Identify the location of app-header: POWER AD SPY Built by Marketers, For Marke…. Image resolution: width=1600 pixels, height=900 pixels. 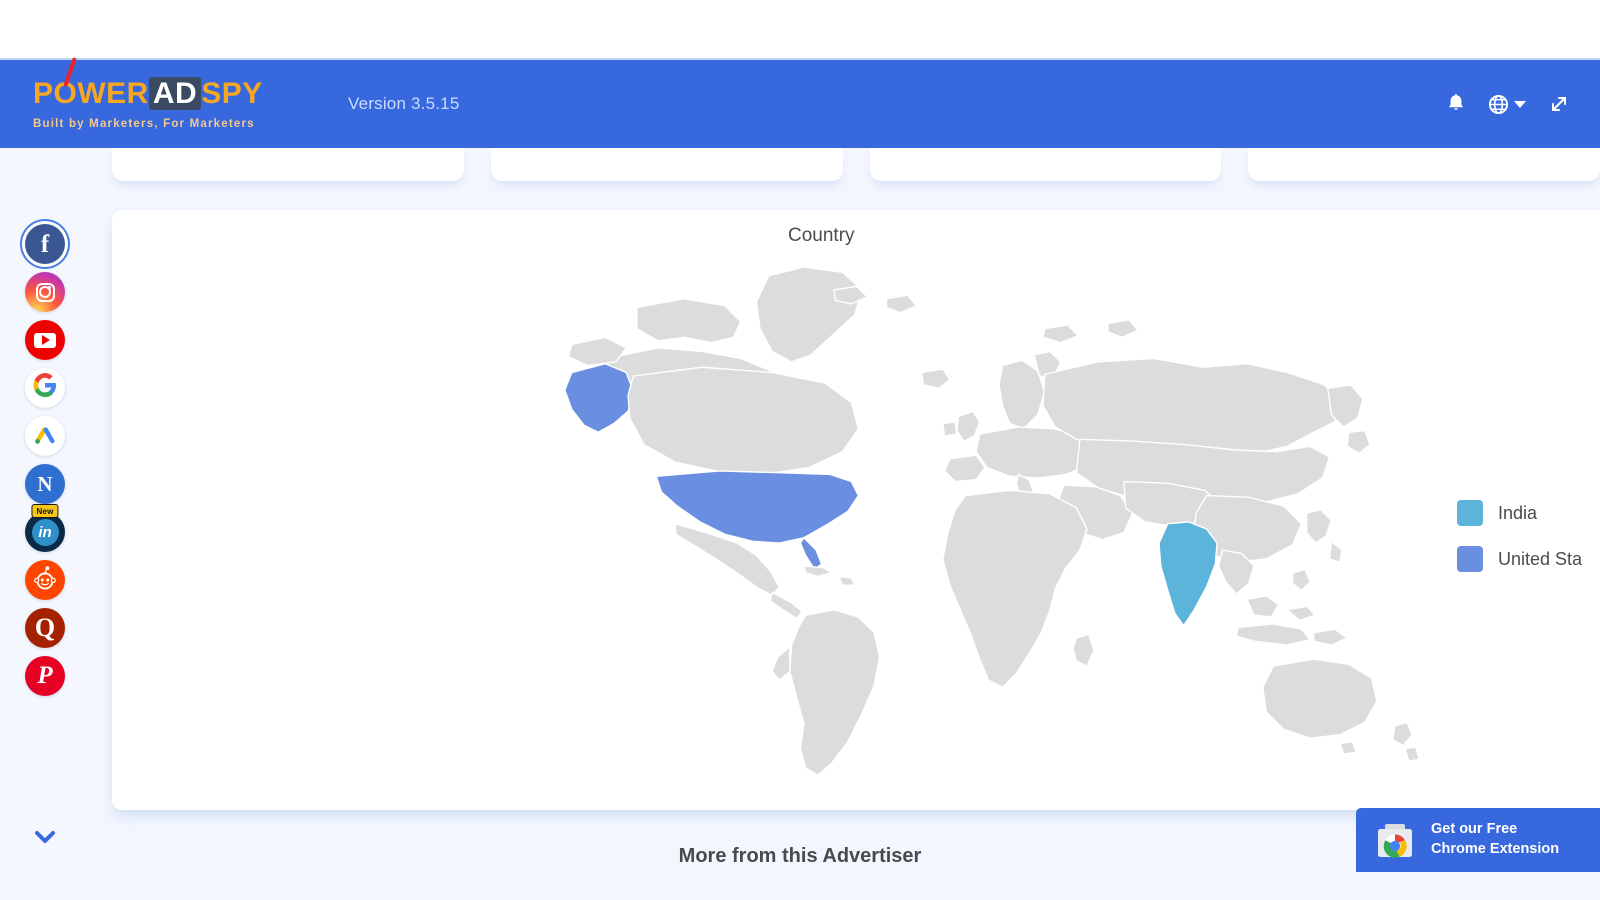
(800, 102).